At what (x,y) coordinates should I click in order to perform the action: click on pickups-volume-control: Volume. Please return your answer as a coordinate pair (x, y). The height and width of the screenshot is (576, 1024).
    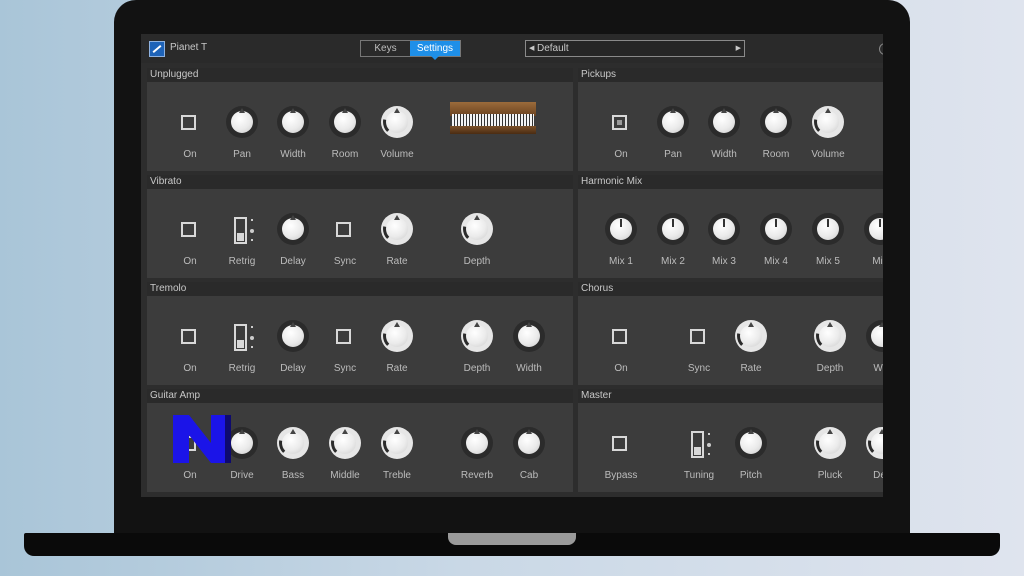
    Looking at the image, I should click on (828, 133).